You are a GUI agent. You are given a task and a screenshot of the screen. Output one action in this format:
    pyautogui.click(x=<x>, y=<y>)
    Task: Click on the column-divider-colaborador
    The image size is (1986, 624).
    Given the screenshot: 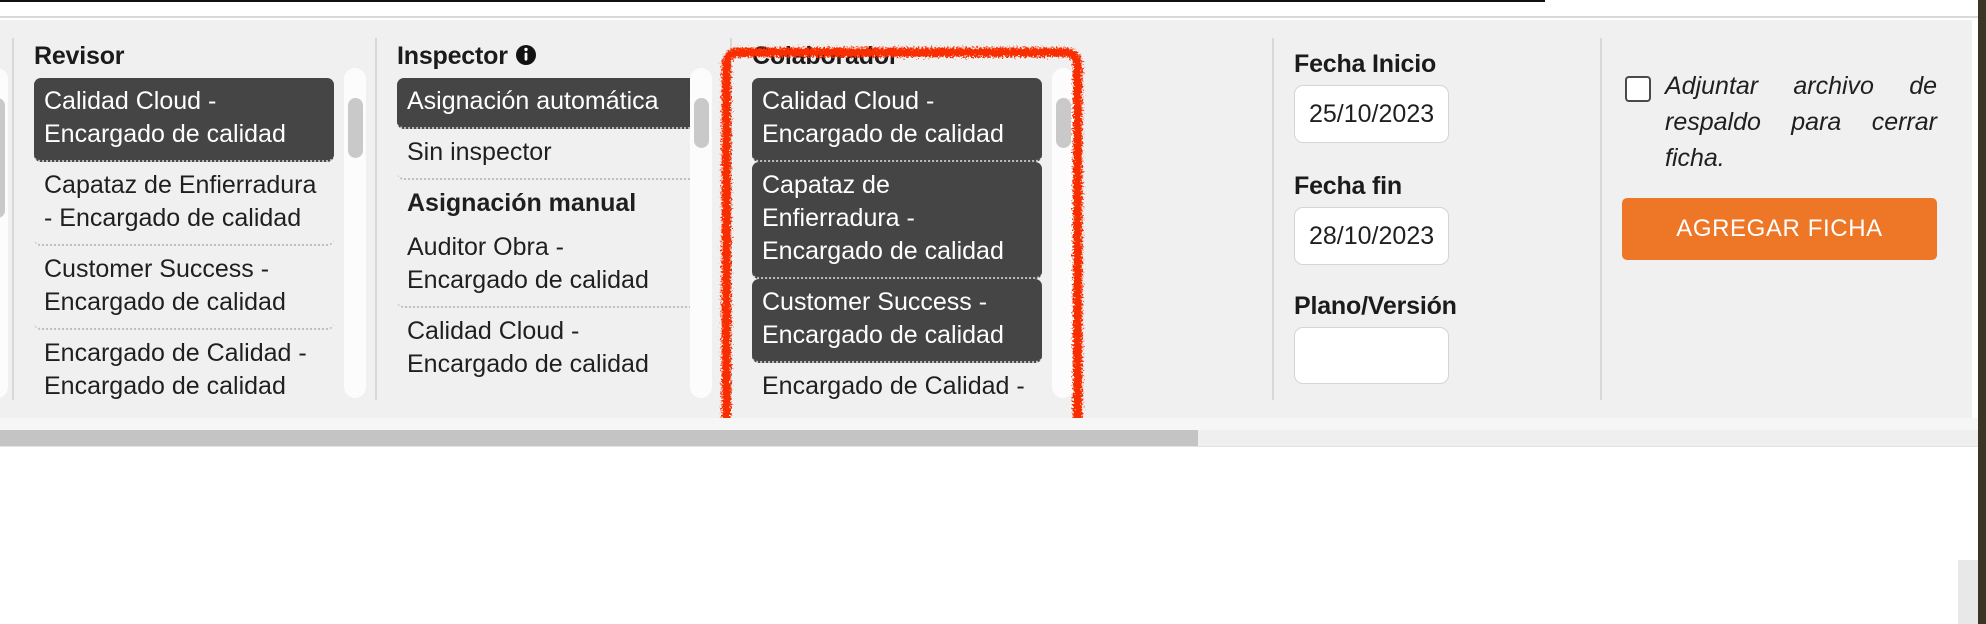 What is the action you would take?
    pyautogui.click(x=731, y=219)
    